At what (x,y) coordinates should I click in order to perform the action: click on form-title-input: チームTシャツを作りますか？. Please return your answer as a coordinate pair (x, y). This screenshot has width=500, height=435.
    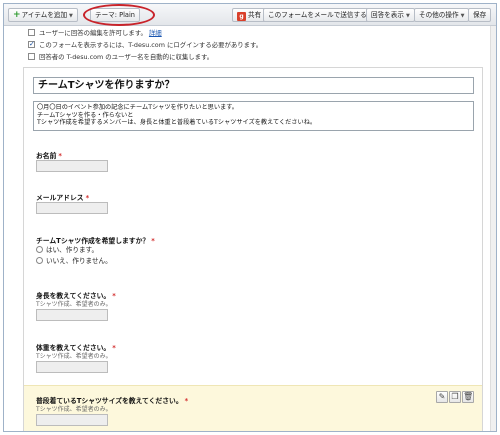
    Looking at the image, I should click on (253, 85).